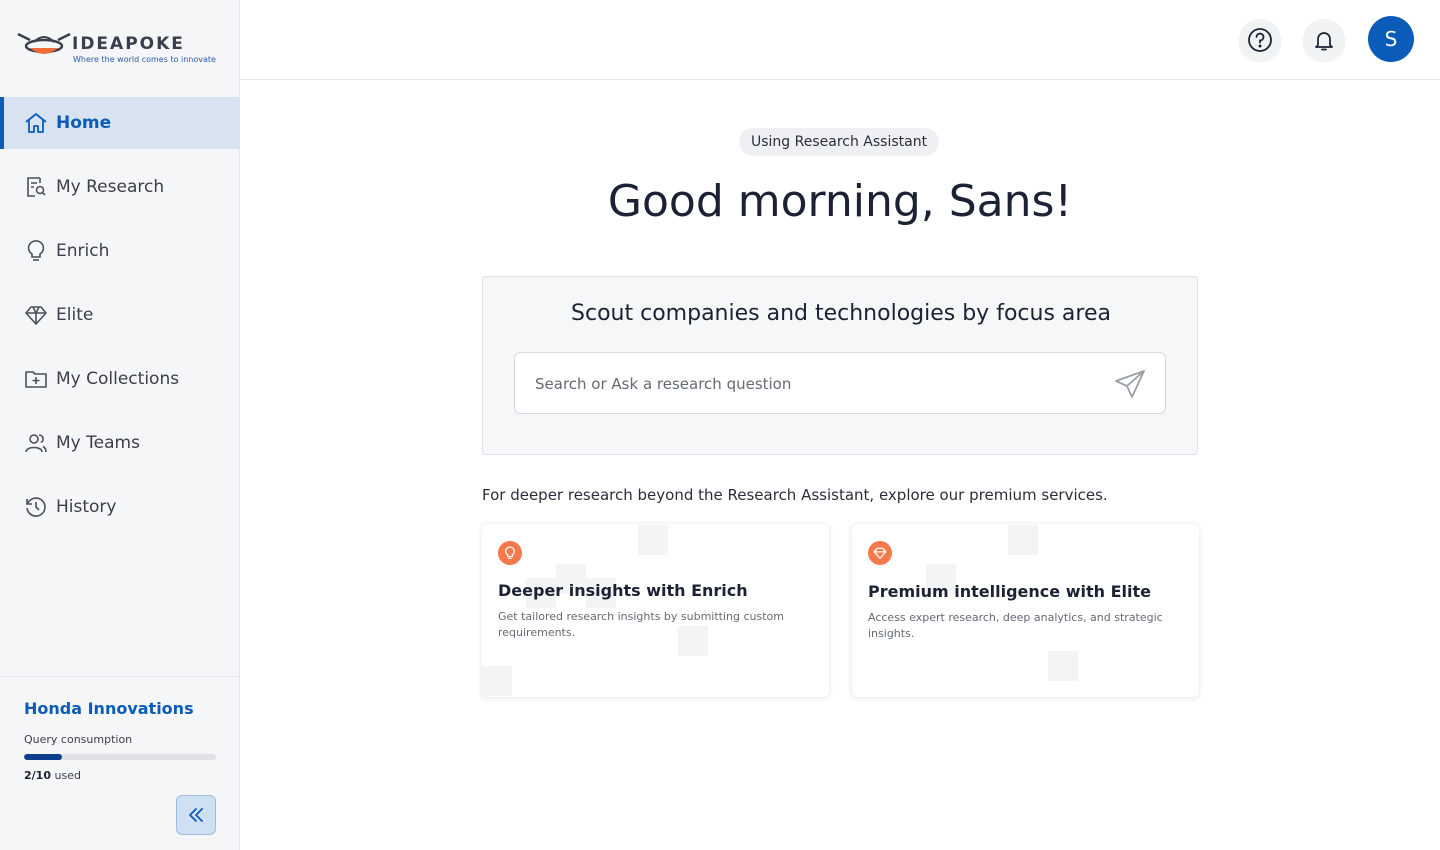 The width and height of the screenshot is (1440, 850). What do you see at coordinates (44, 43) in the screenshot?
I see `logo-mark-icon` at bounding box center [44, 43].